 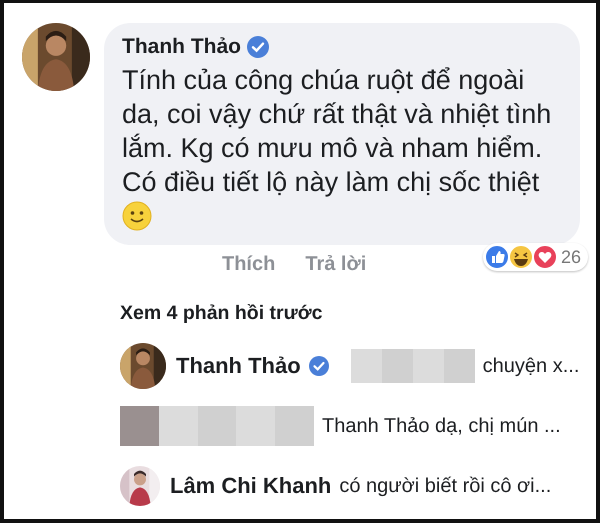 I want to click on reactions-pill: 26, so click(x=535, y=257).